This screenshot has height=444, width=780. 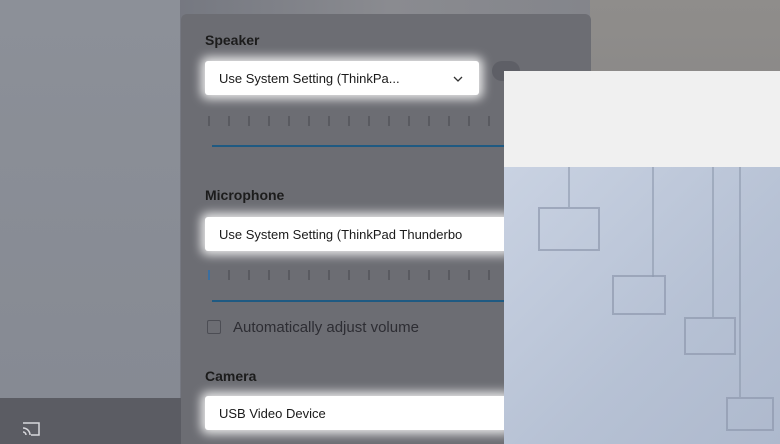 What do you see at coordinates (231, 376) in the screenshot?
I see `camera-title: Camera` at bounding box center [231, 376].